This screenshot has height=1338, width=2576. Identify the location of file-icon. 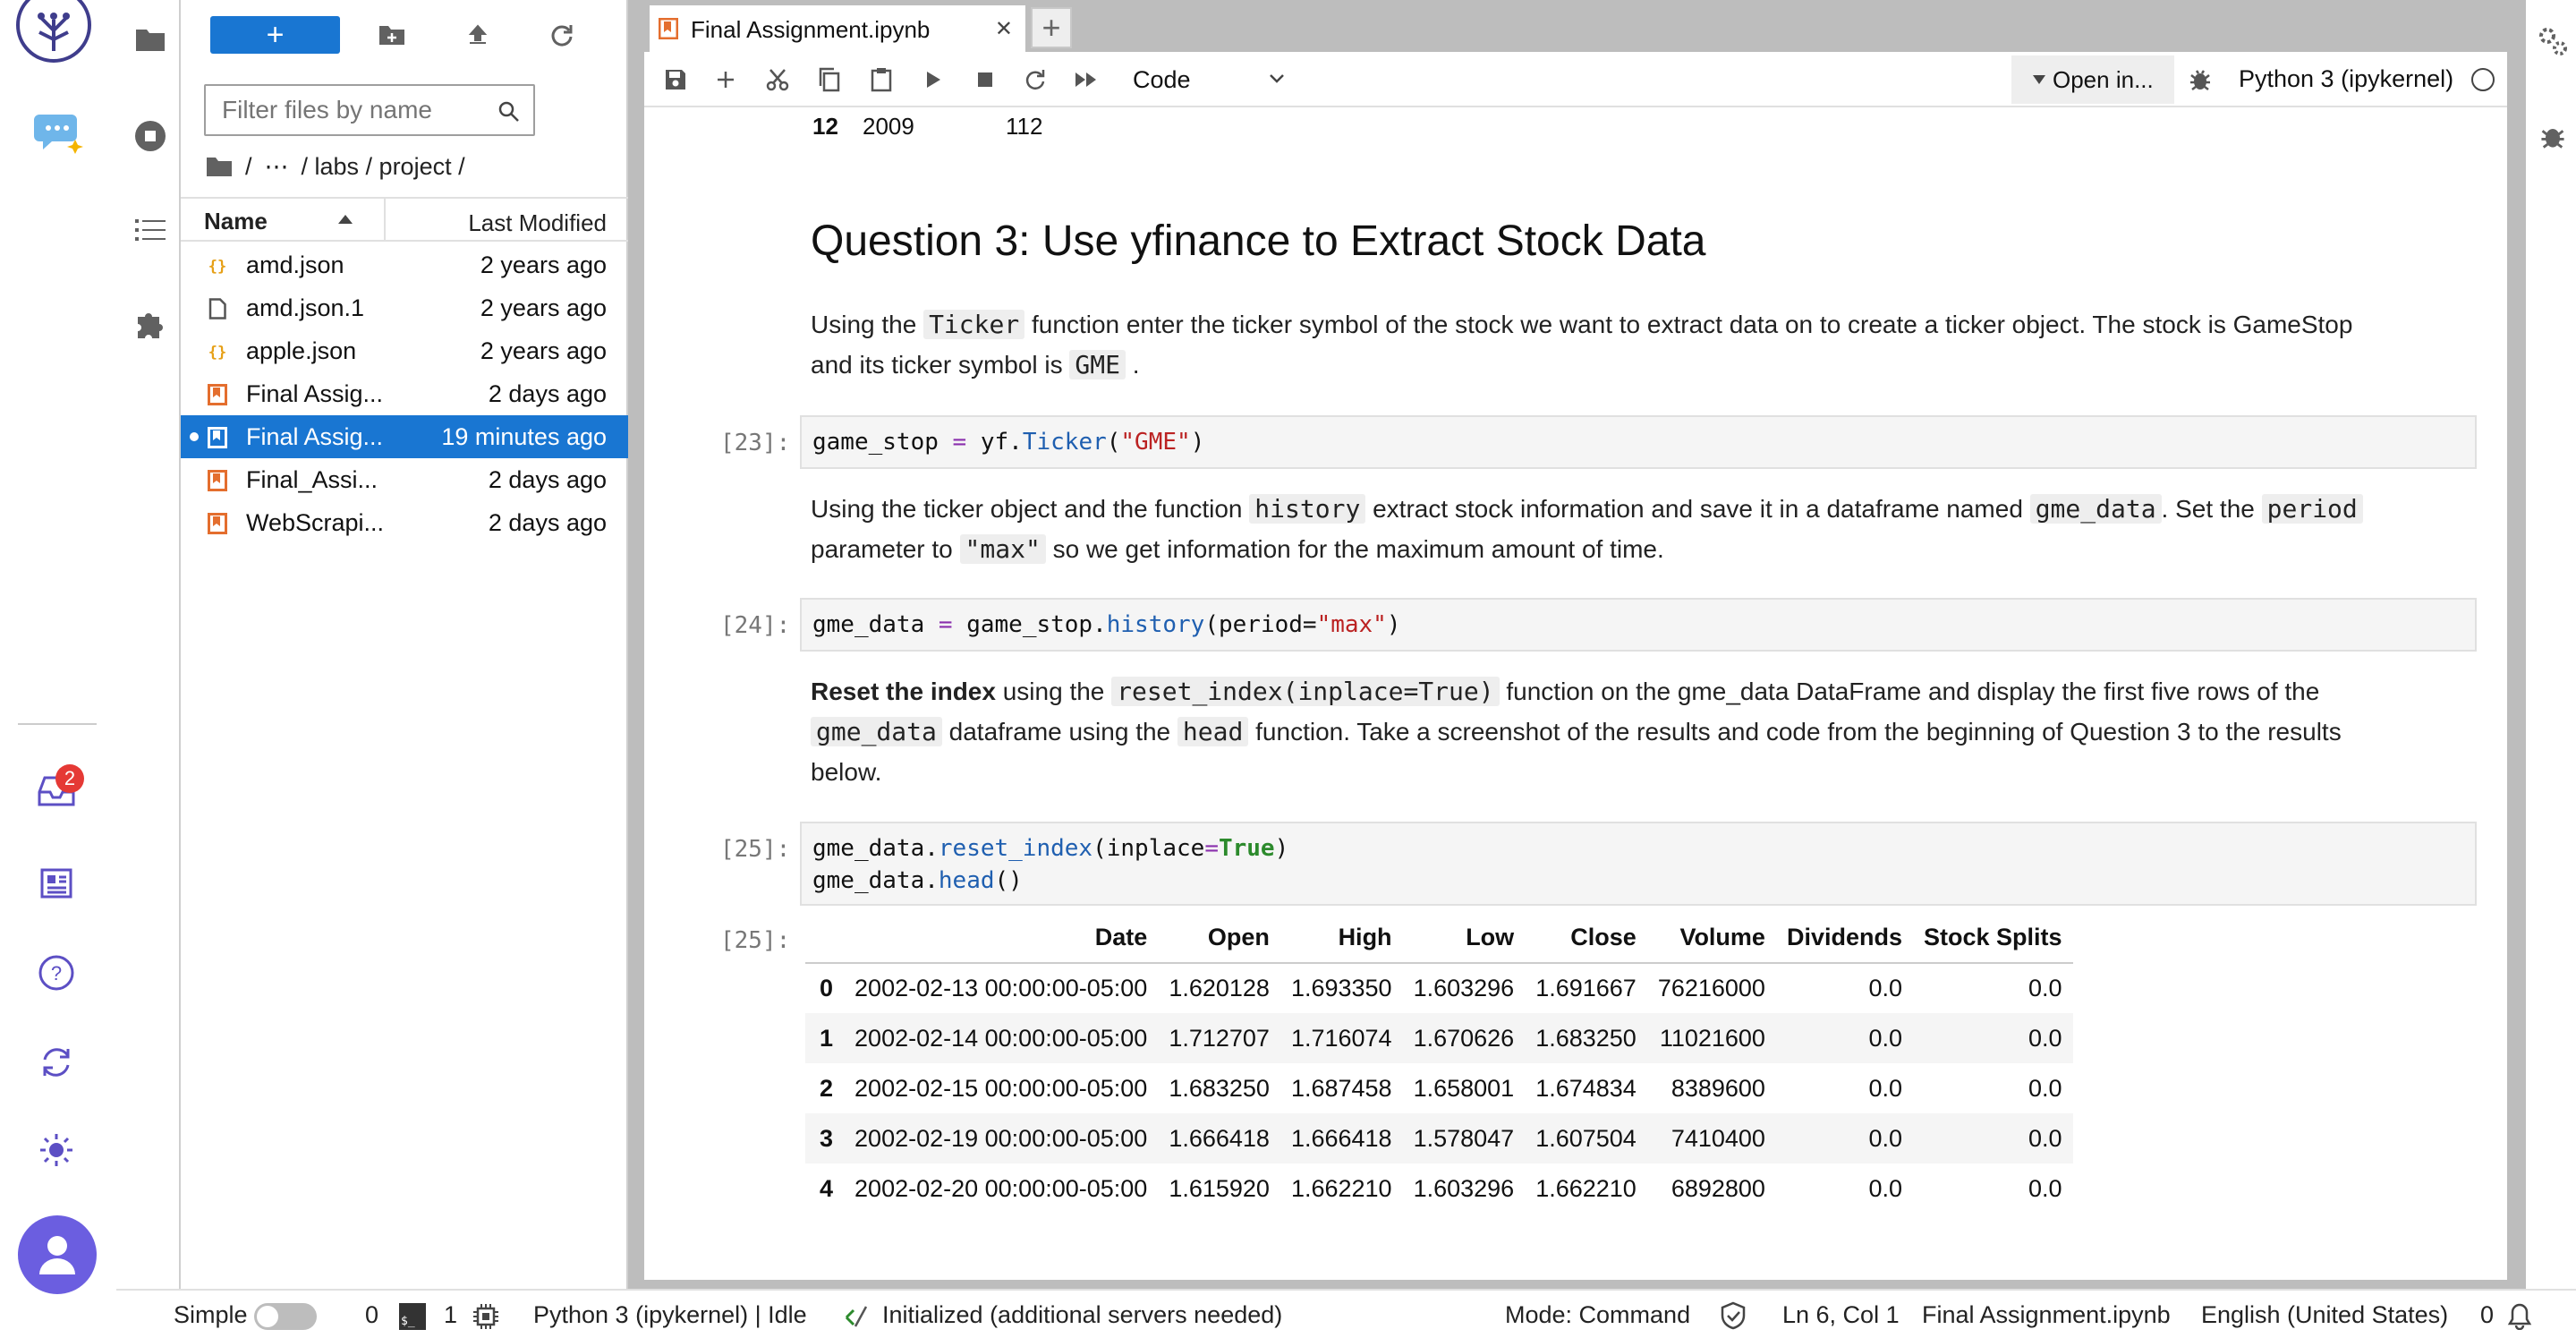
(217, 309).